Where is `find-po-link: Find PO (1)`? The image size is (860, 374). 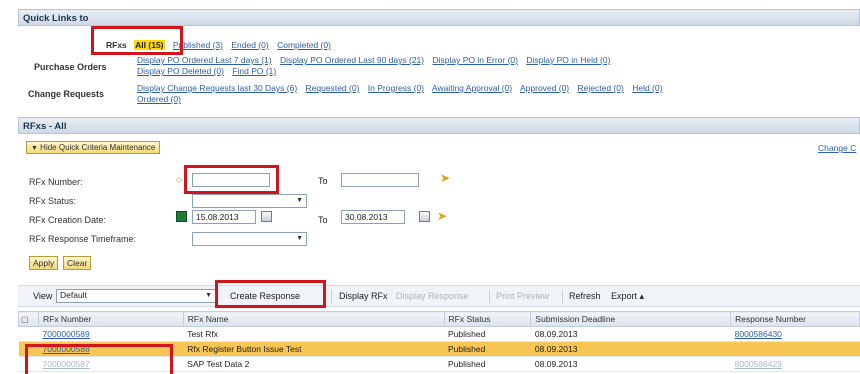 find-po-link: Find PO (1) is located at coordinates (254, 71).